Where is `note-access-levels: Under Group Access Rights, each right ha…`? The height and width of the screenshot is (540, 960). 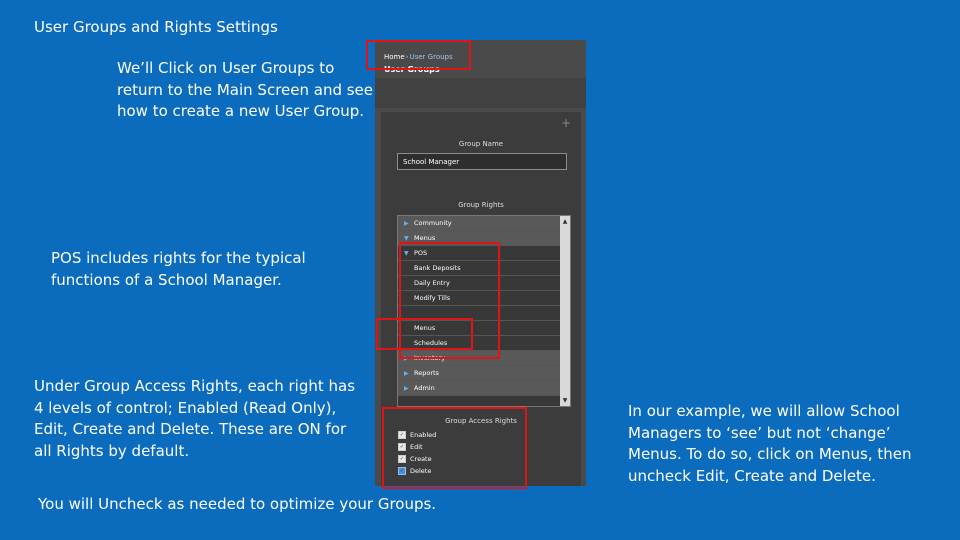
note-access-levels: Under Group Access Rights, each right ha… is located at coordinates (195, 418).